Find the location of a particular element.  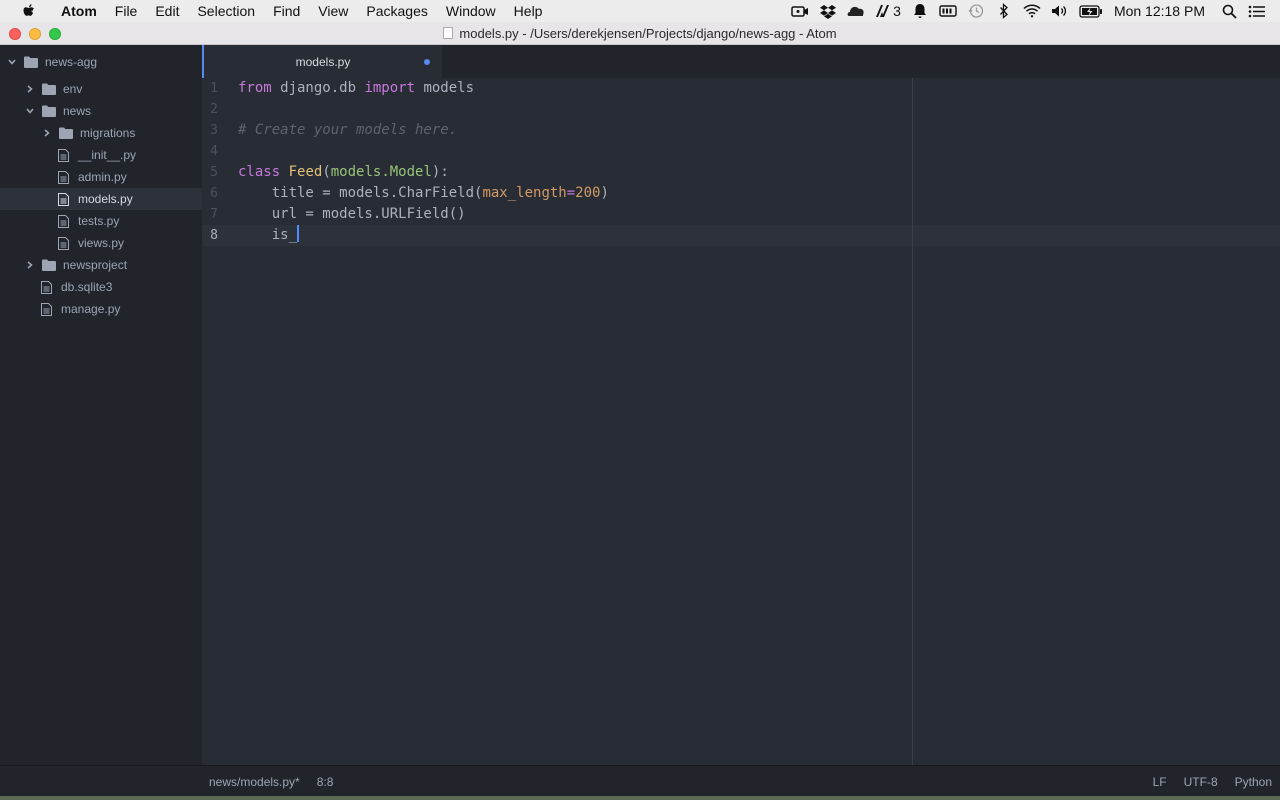

tree-item-tests-py: tests.py is located at coordinates (101, 221).